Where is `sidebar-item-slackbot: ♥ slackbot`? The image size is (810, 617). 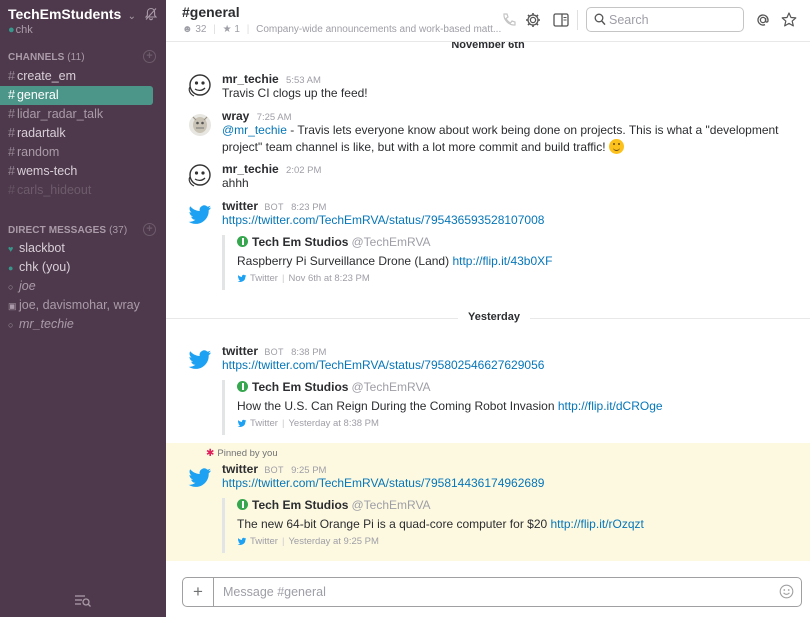 sidebar-item-slackbot: ♥ slackbot is located at coordinates (83, 248).